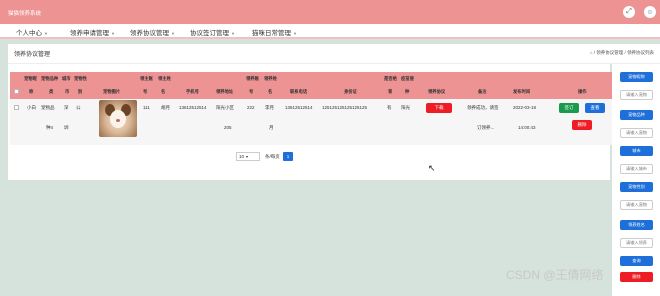 The width and height of the screenshot is (660, 296). Describe the element at coordinates (228, 127) in the screenshot. I see `cell-address-2: 205` at that location.